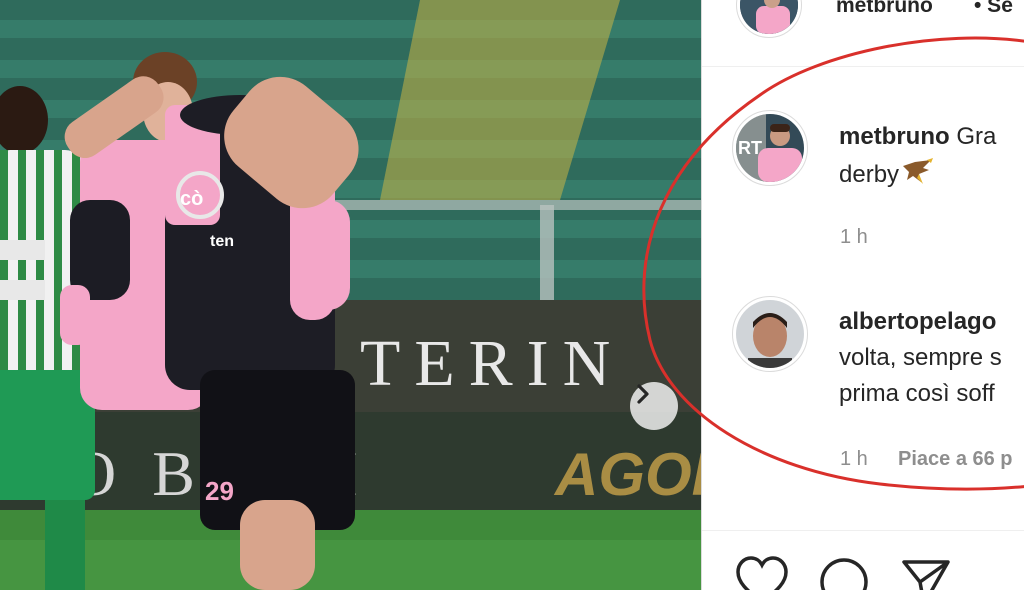 This screenshot has width=1024, height=590. Describe the element at coordinates (884, 9) in the screenshot. I see `header-username: metbruno` at that location.